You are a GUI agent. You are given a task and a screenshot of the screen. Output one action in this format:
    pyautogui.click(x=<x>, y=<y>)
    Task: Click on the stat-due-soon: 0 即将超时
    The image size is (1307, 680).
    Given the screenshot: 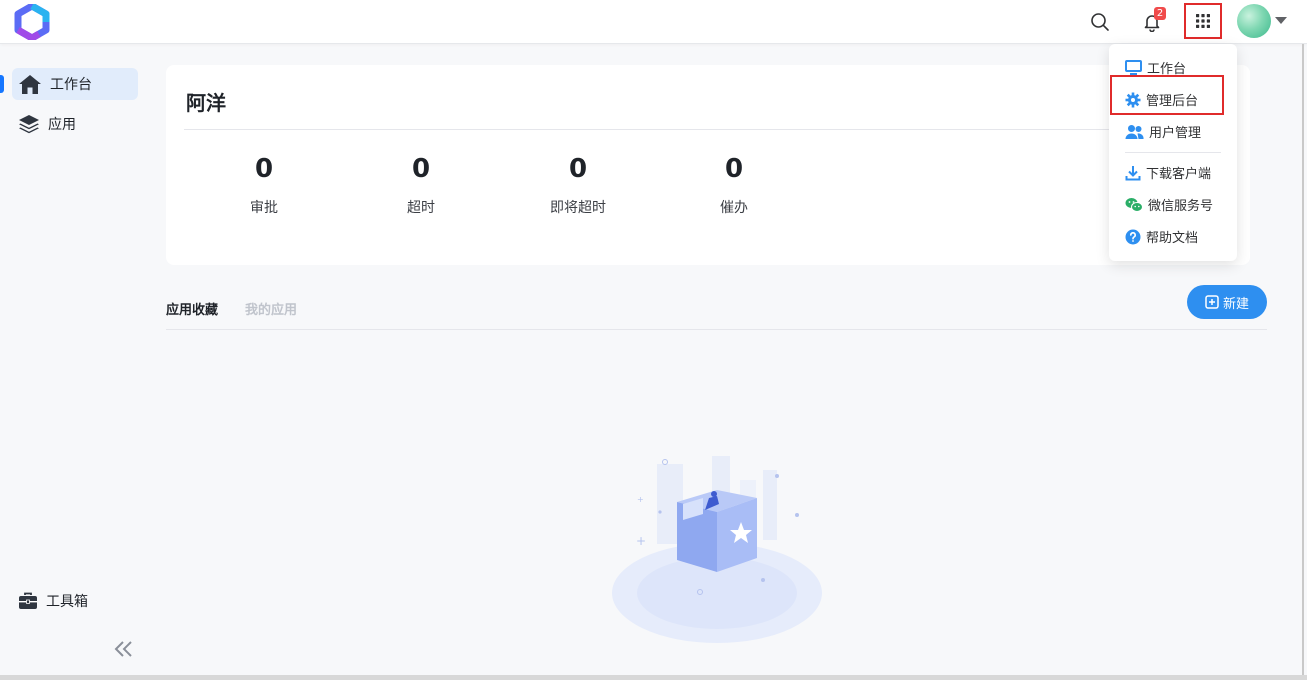 What is the action you would take?
    pyautogui.click(x=578, y=185)
    